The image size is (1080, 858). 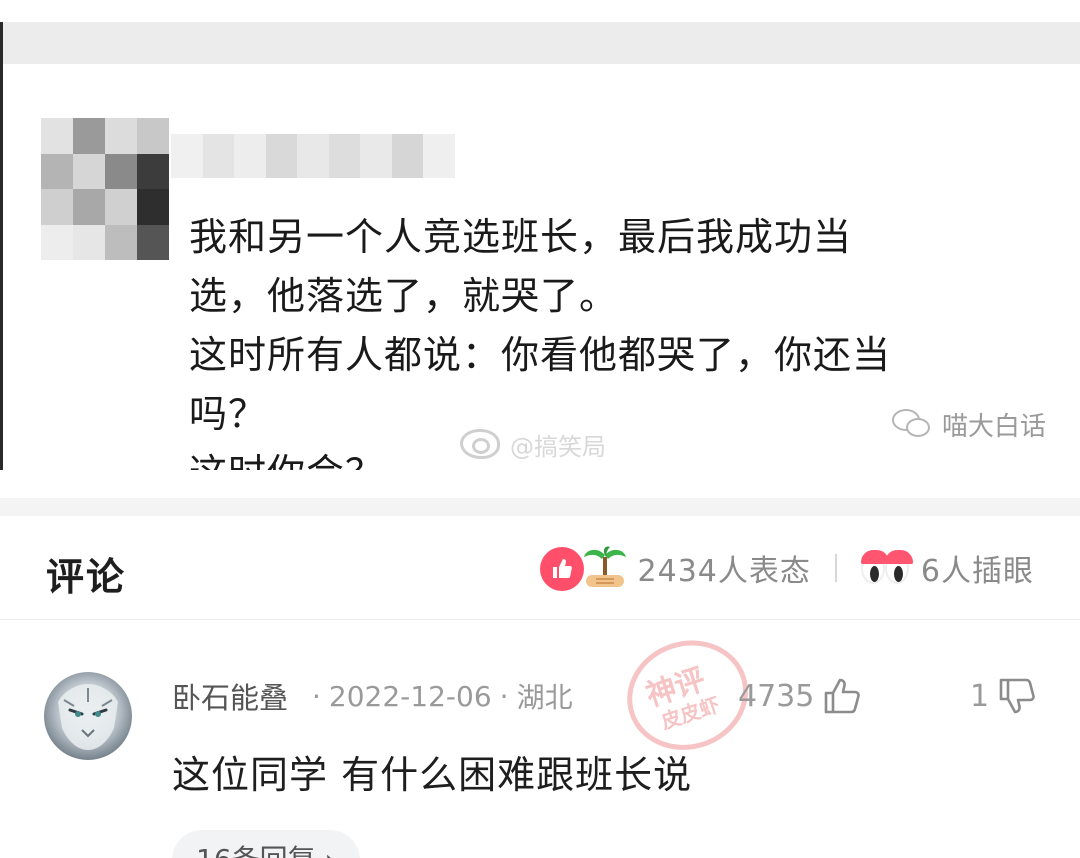 I want to click on post-text-line: 这时所有人都说：你看他都哭了，你还当, so click(x=540, y=355).